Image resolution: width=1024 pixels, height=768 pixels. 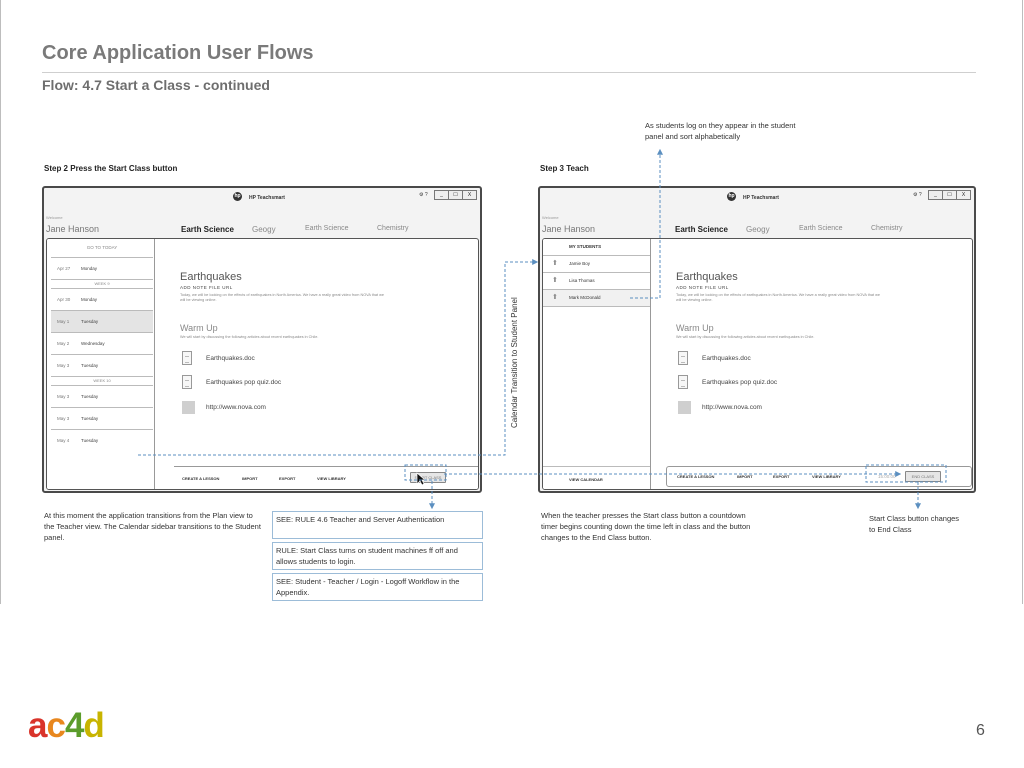 What do you see at coordinates (914, 524) in the screenshot?
I see `right-note: Start Class button changes to End Class` at bounding box center [914, 524].